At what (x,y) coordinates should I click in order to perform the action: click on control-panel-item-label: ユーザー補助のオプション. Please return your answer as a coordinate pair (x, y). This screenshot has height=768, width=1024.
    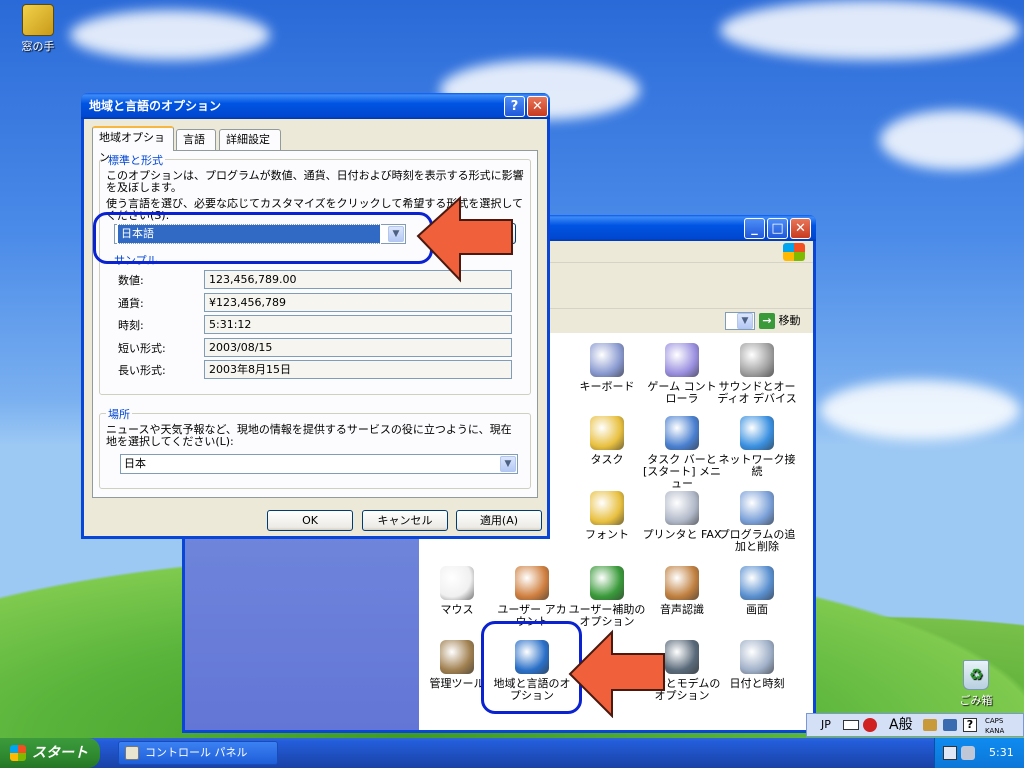
    Looking at the image, I should click on (607, 615).